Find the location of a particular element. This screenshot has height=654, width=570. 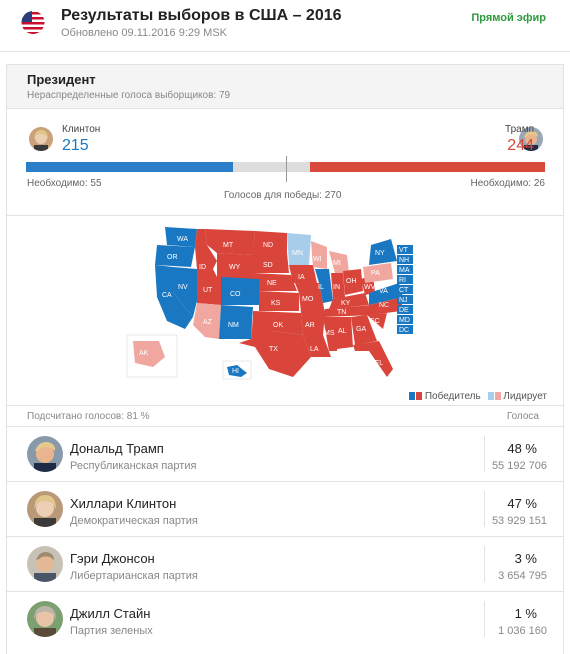

northeast-small-states: VT NH MA RI CT NJ DE MD DC is located at coordinates (405, 289).